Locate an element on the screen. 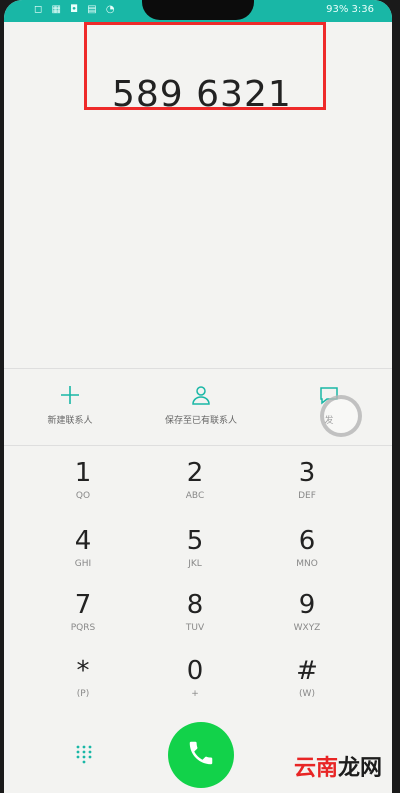 Image resolution: width=400 pixels, height=793 pixels. key-digit: 0 is located at coordinates (195, 671).